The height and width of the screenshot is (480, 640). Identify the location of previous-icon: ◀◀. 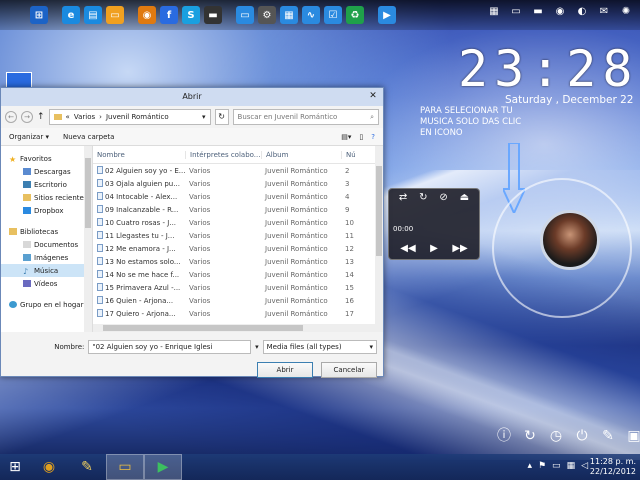
(407, 248).